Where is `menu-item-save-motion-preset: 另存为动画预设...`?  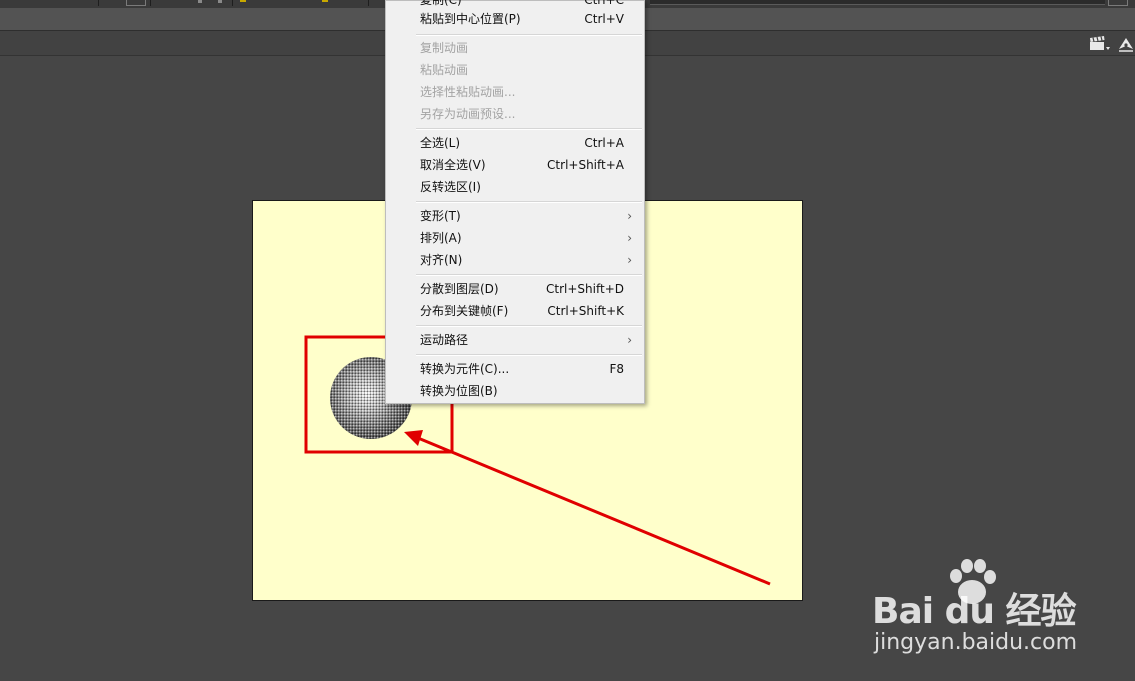
menu-item-save-motion-preset: 另存为动画预设... is located at coordinates (515, 114).